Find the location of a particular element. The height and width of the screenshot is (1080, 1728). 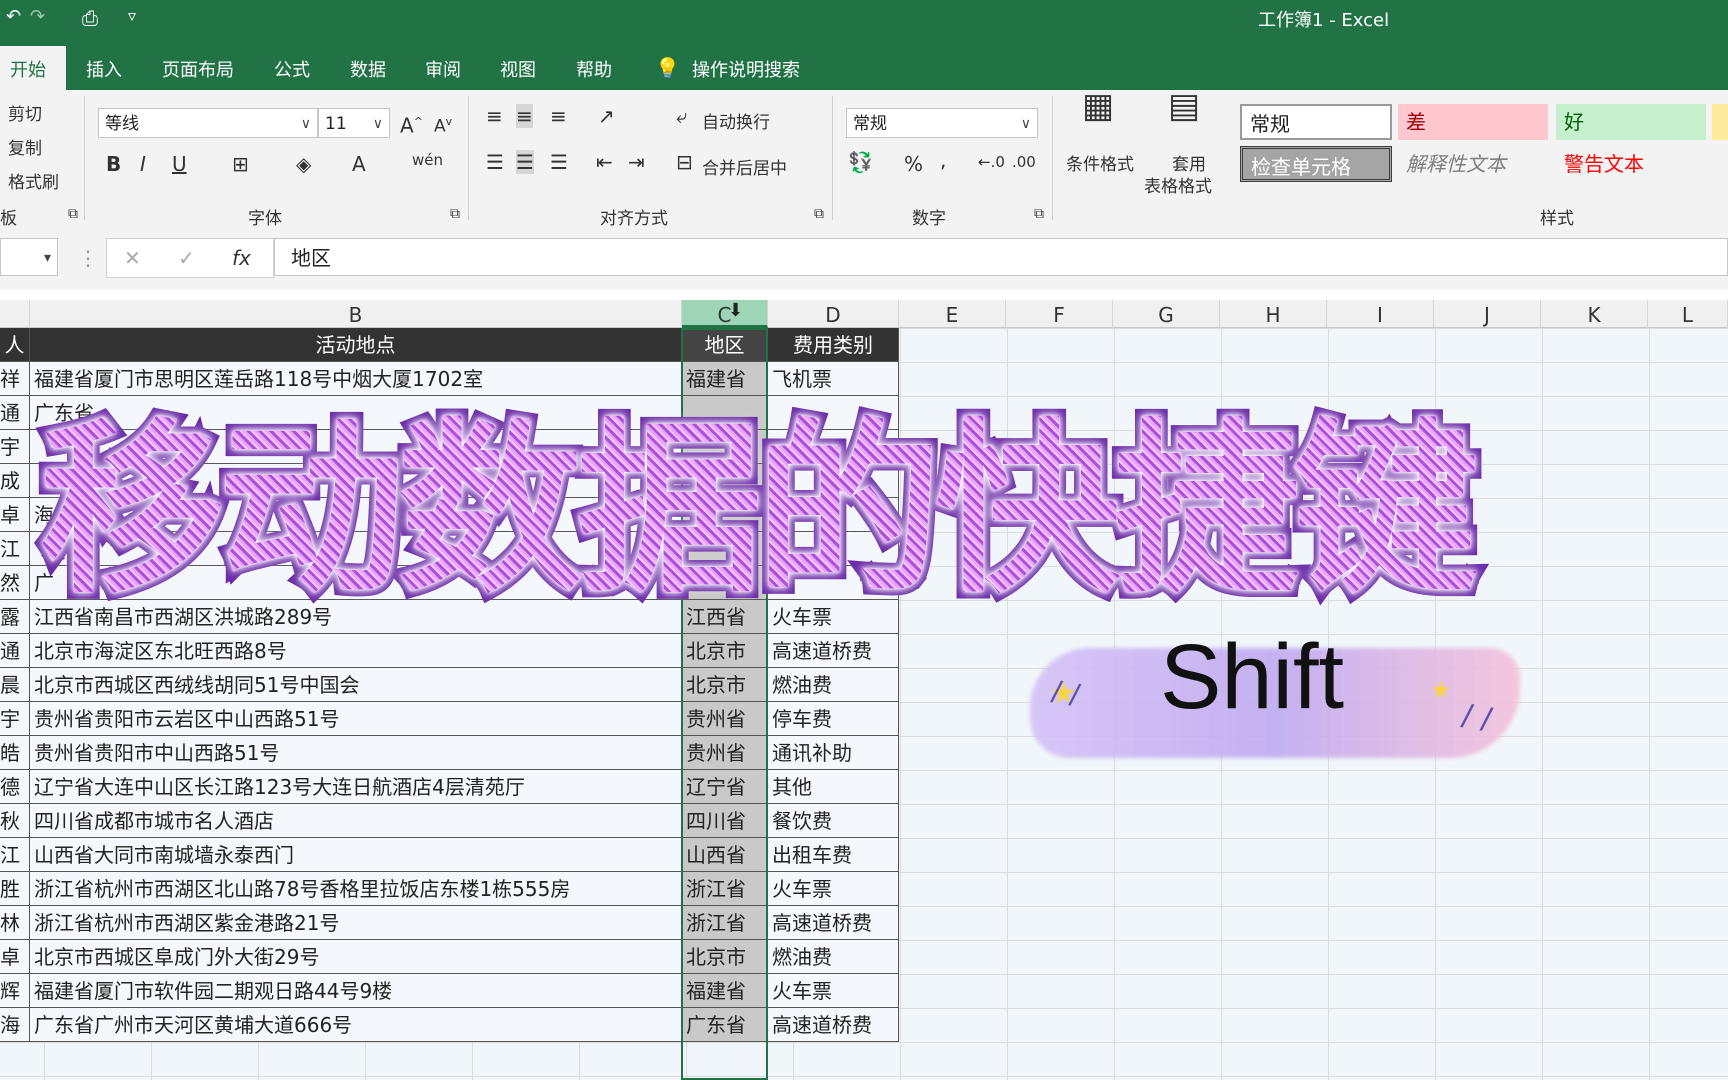

orientation-icon: ↗ is located at coordinates (606, 116).